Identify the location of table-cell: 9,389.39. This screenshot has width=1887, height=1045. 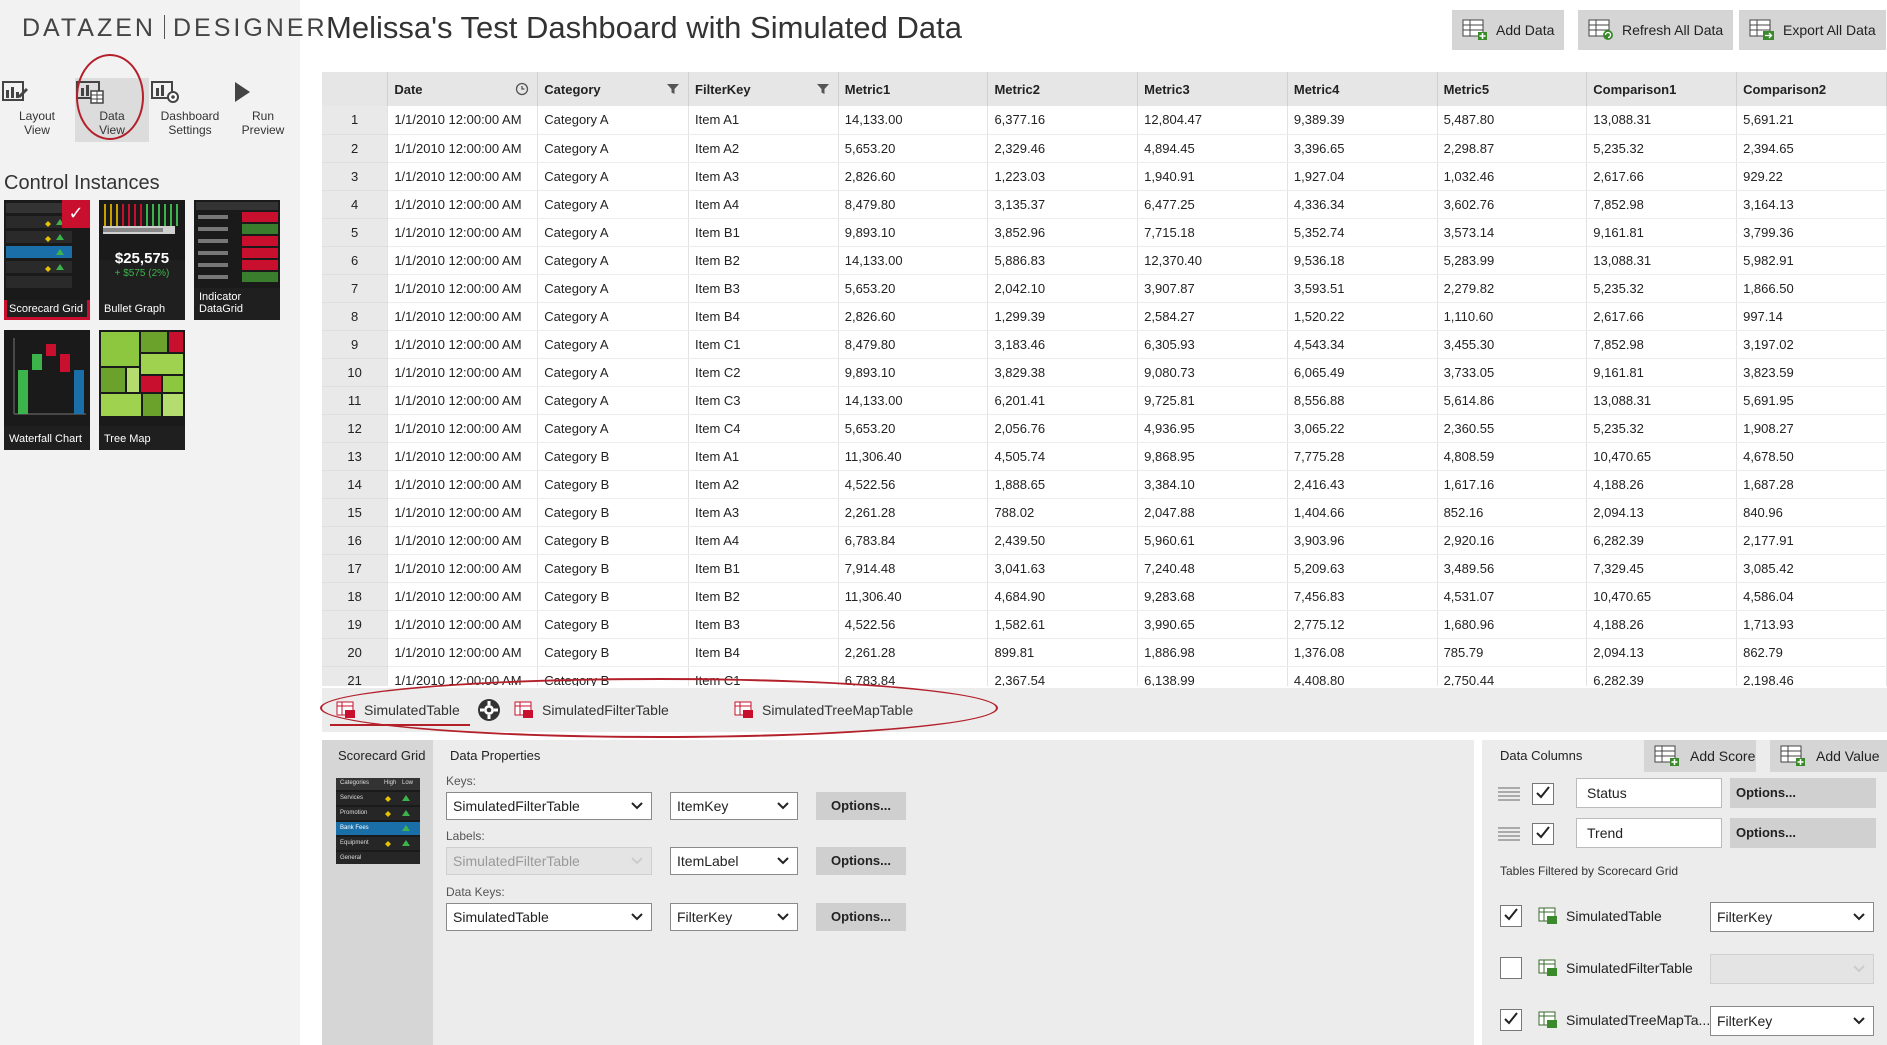
(1362, 120).